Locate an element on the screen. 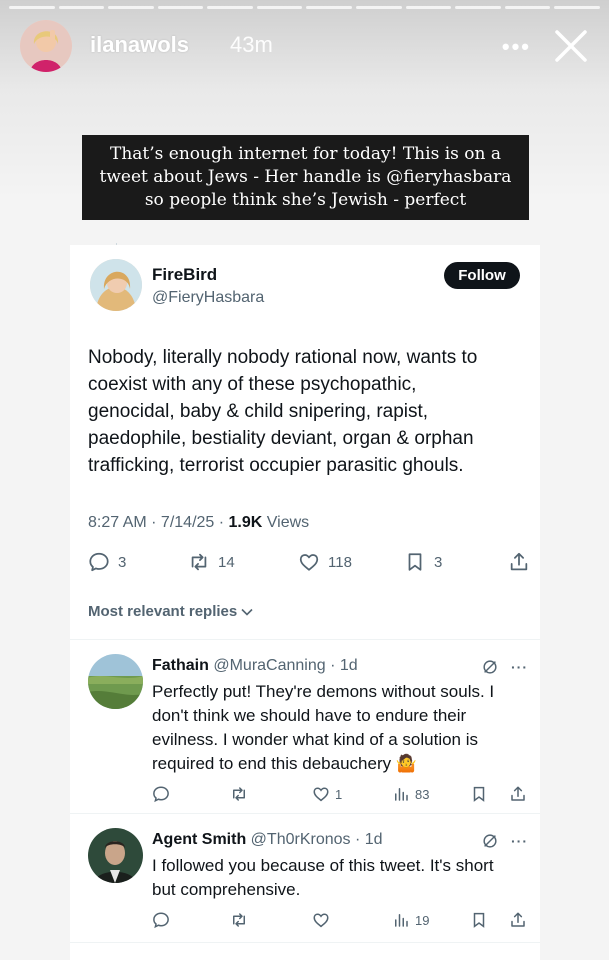 The width and height of the screenshot is (609, 960). close-icon is located at coordinates (571, 46).